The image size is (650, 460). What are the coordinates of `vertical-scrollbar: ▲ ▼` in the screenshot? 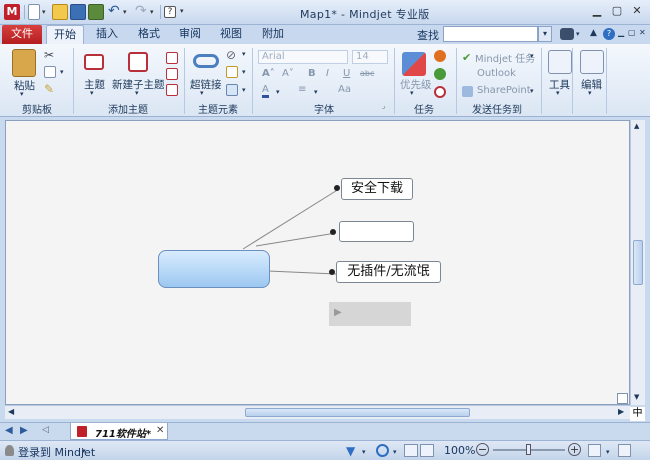 It's located at (637, 262).